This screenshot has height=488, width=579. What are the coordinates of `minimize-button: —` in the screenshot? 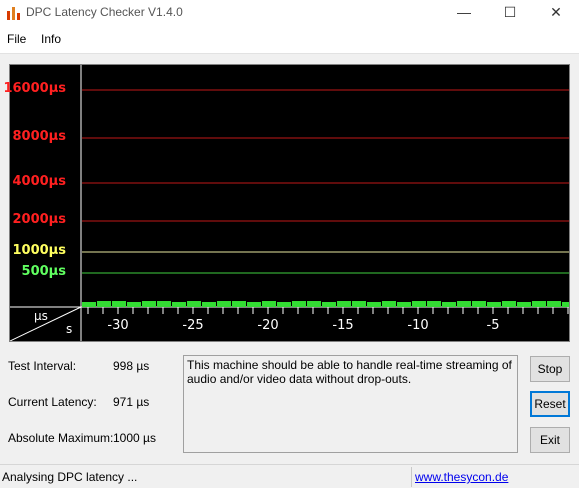 It's located at (464, 13).